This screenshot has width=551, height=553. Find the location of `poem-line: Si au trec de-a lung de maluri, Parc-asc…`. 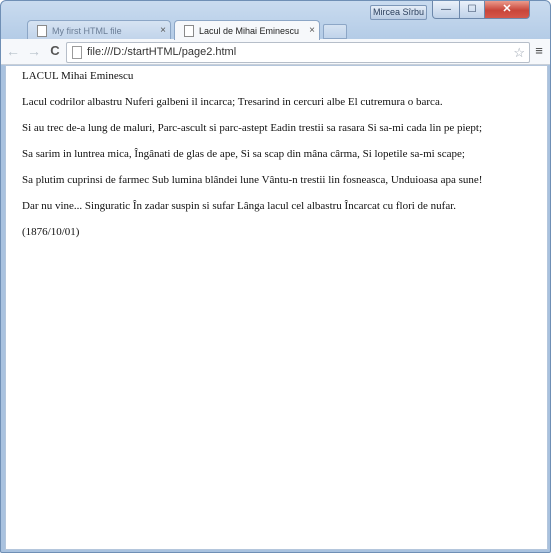

poem-line: Si au trec de-a lung de maluri, Parc-asc… is located at coordinates (252, 128).